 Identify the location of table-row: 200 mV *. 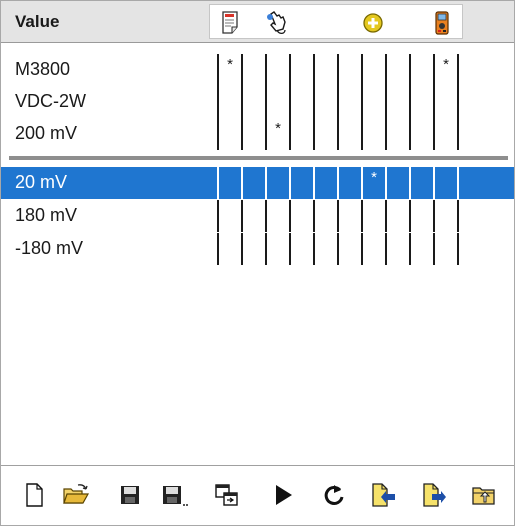
(257, 134).